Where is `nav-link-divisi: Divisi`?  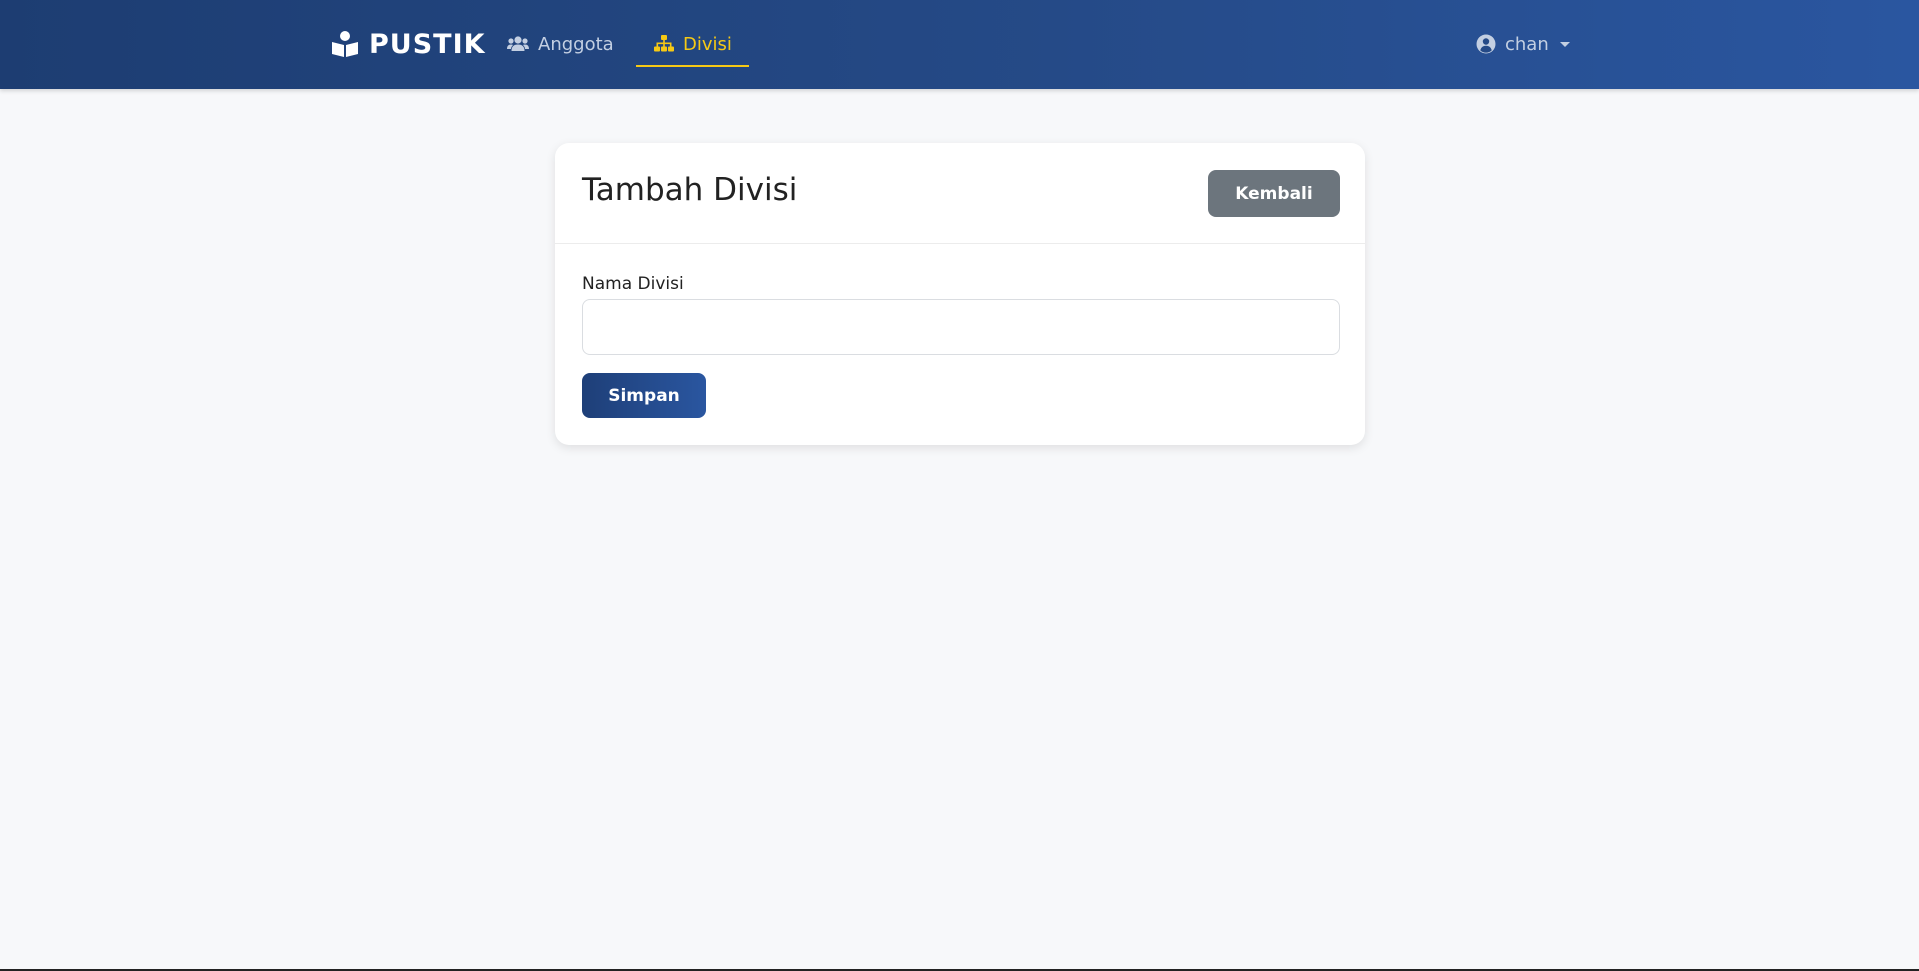
nav-link-divisi: Divisi is located at coordinates (693, 44).